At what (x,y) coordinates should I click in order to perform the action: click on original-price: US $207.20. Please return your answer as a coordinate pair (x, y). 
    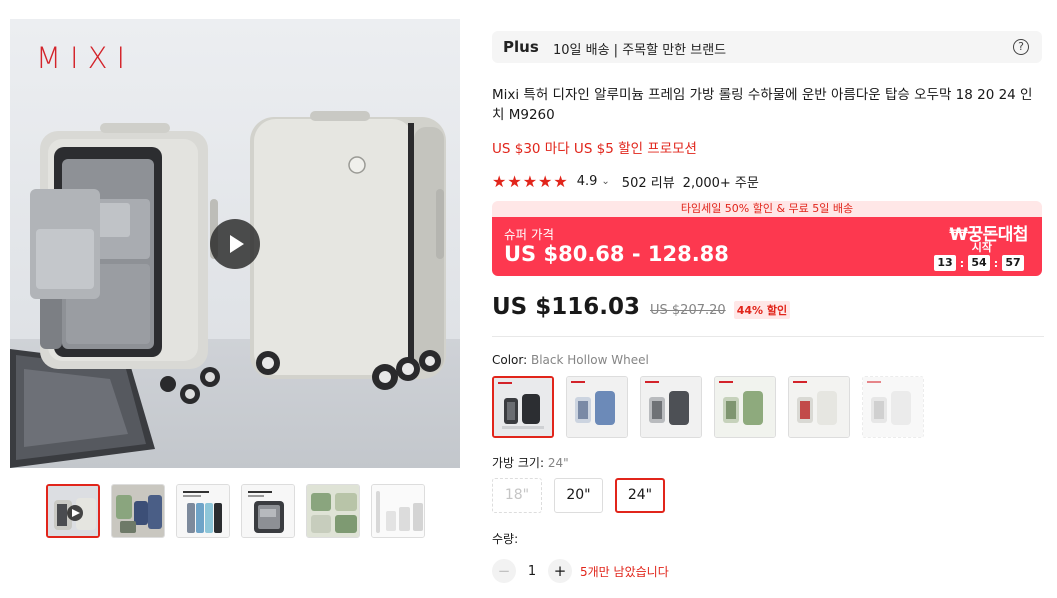
    Looking at the image, I should click on (688, 310).